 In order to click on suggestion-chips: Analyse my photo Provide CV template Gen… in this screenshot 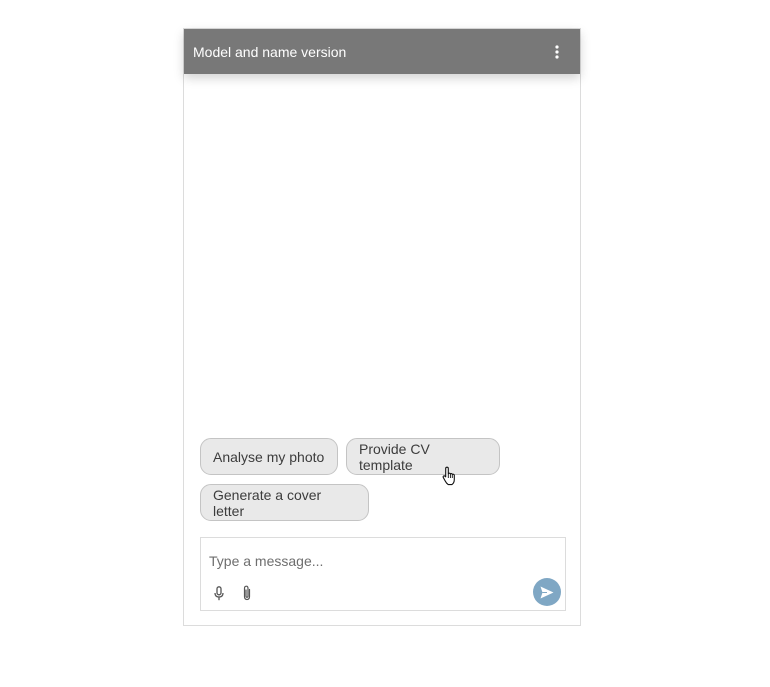, I will do `click(385, 479)`.